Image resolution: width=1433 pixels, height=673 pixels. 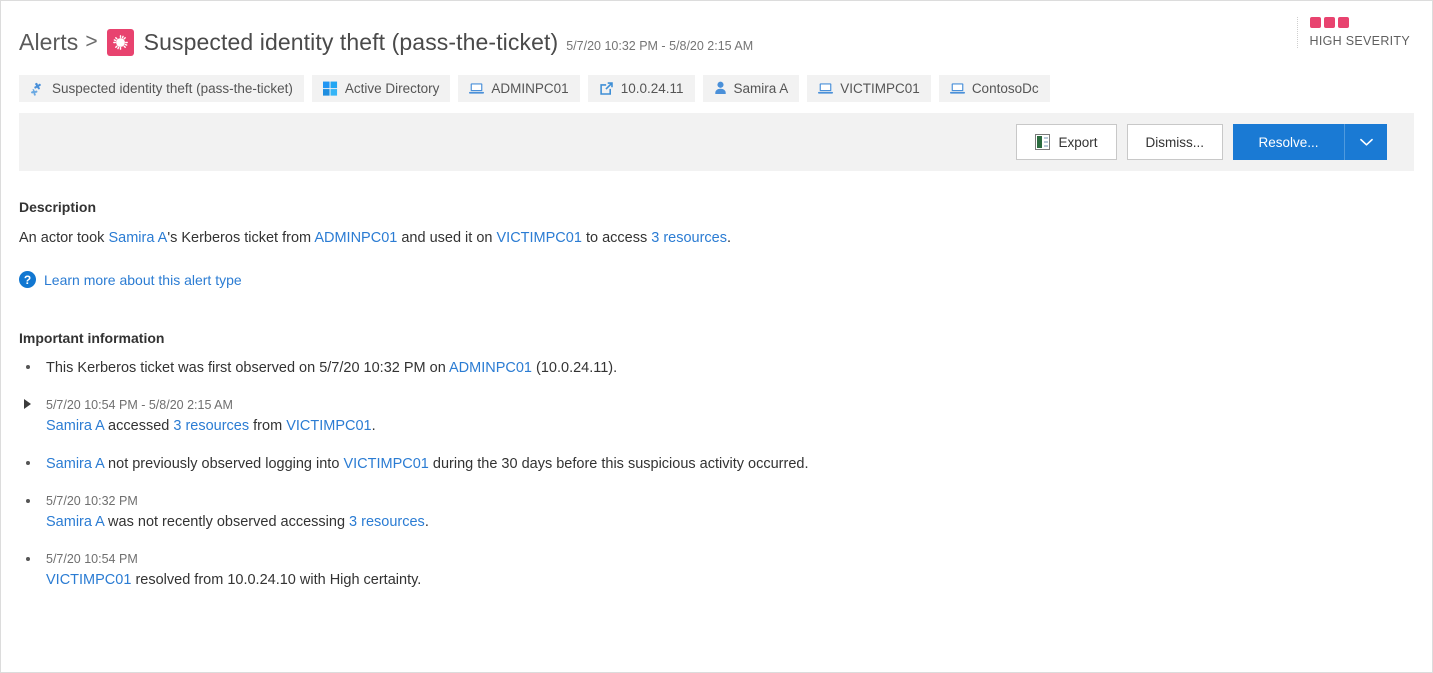 What do you see at coordinates (224, 464) in the screenshot?
I see `text-segment: not previously observed logging into` at bounding box center [224, 464].